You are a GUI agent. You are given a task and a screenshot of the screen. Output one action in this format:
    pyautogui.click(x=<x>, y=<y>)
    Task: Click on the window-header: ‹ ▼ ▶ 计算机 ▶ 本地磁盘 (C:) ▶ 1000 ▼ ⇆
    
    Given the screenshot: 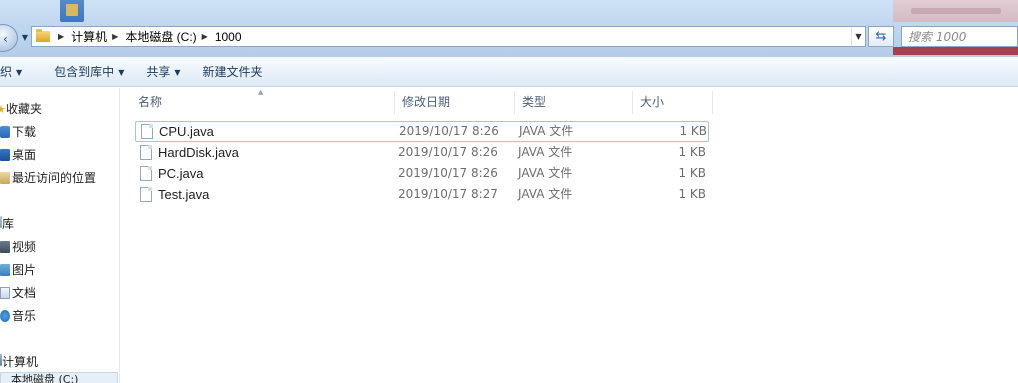 What is the action you would take?
    pyautogui.click(x=509, y=28)
    